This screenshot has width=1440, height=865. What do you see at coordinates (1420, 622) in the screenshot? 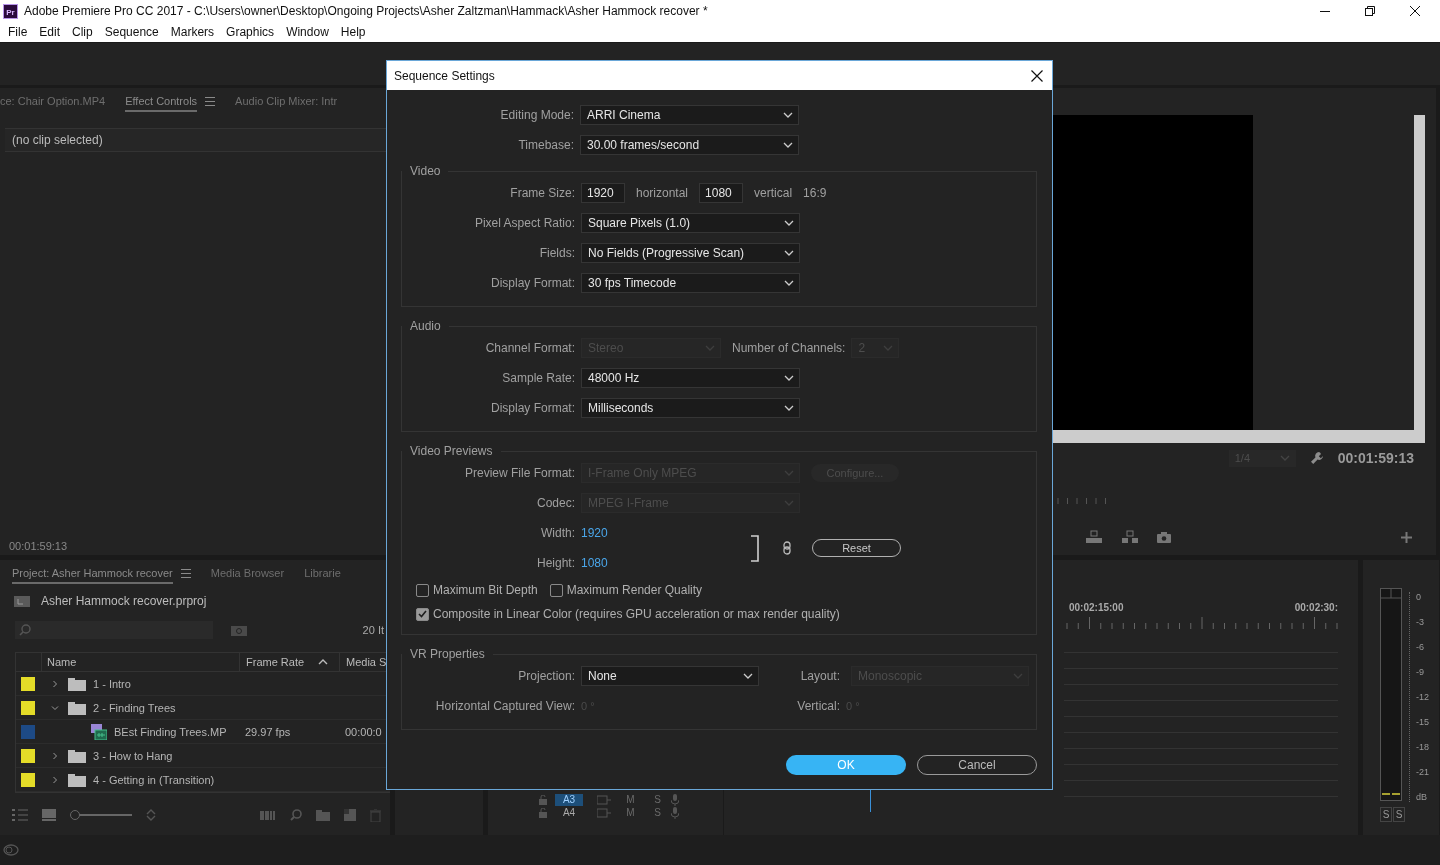
I see `meter-scale-label: -3` at bounding box center [1420, 622].